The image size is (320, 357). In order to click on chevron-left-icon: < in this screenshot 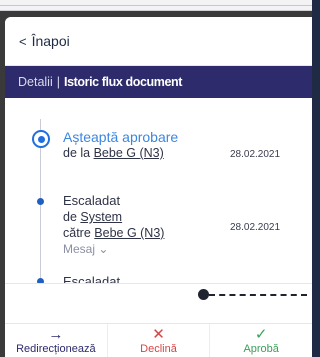, I will do `click(23, 41)`.